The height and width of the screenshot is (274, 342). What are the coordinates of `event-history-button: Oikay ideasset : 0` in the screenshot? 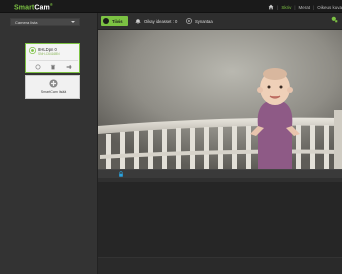 It's located at (156, 21).